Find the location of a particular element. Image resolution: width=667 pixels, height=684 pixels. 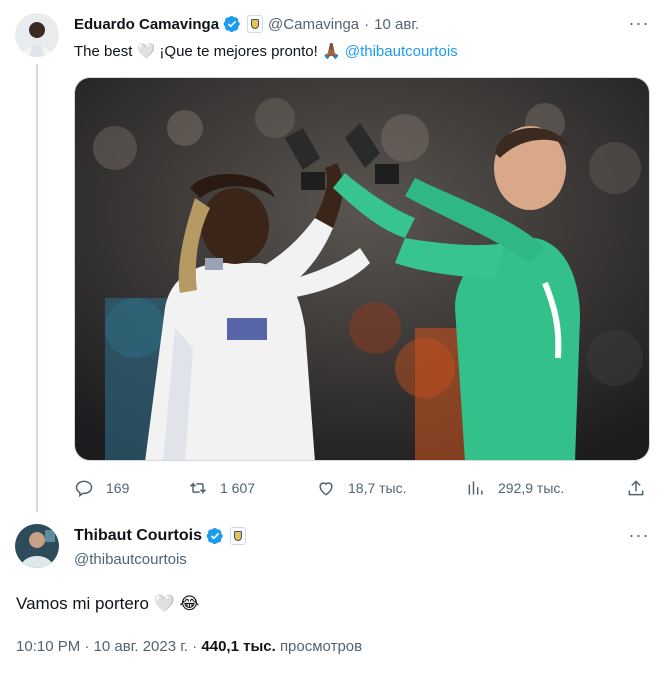

views-action: 292,9 тыс. is located at coordinates (515, 488).